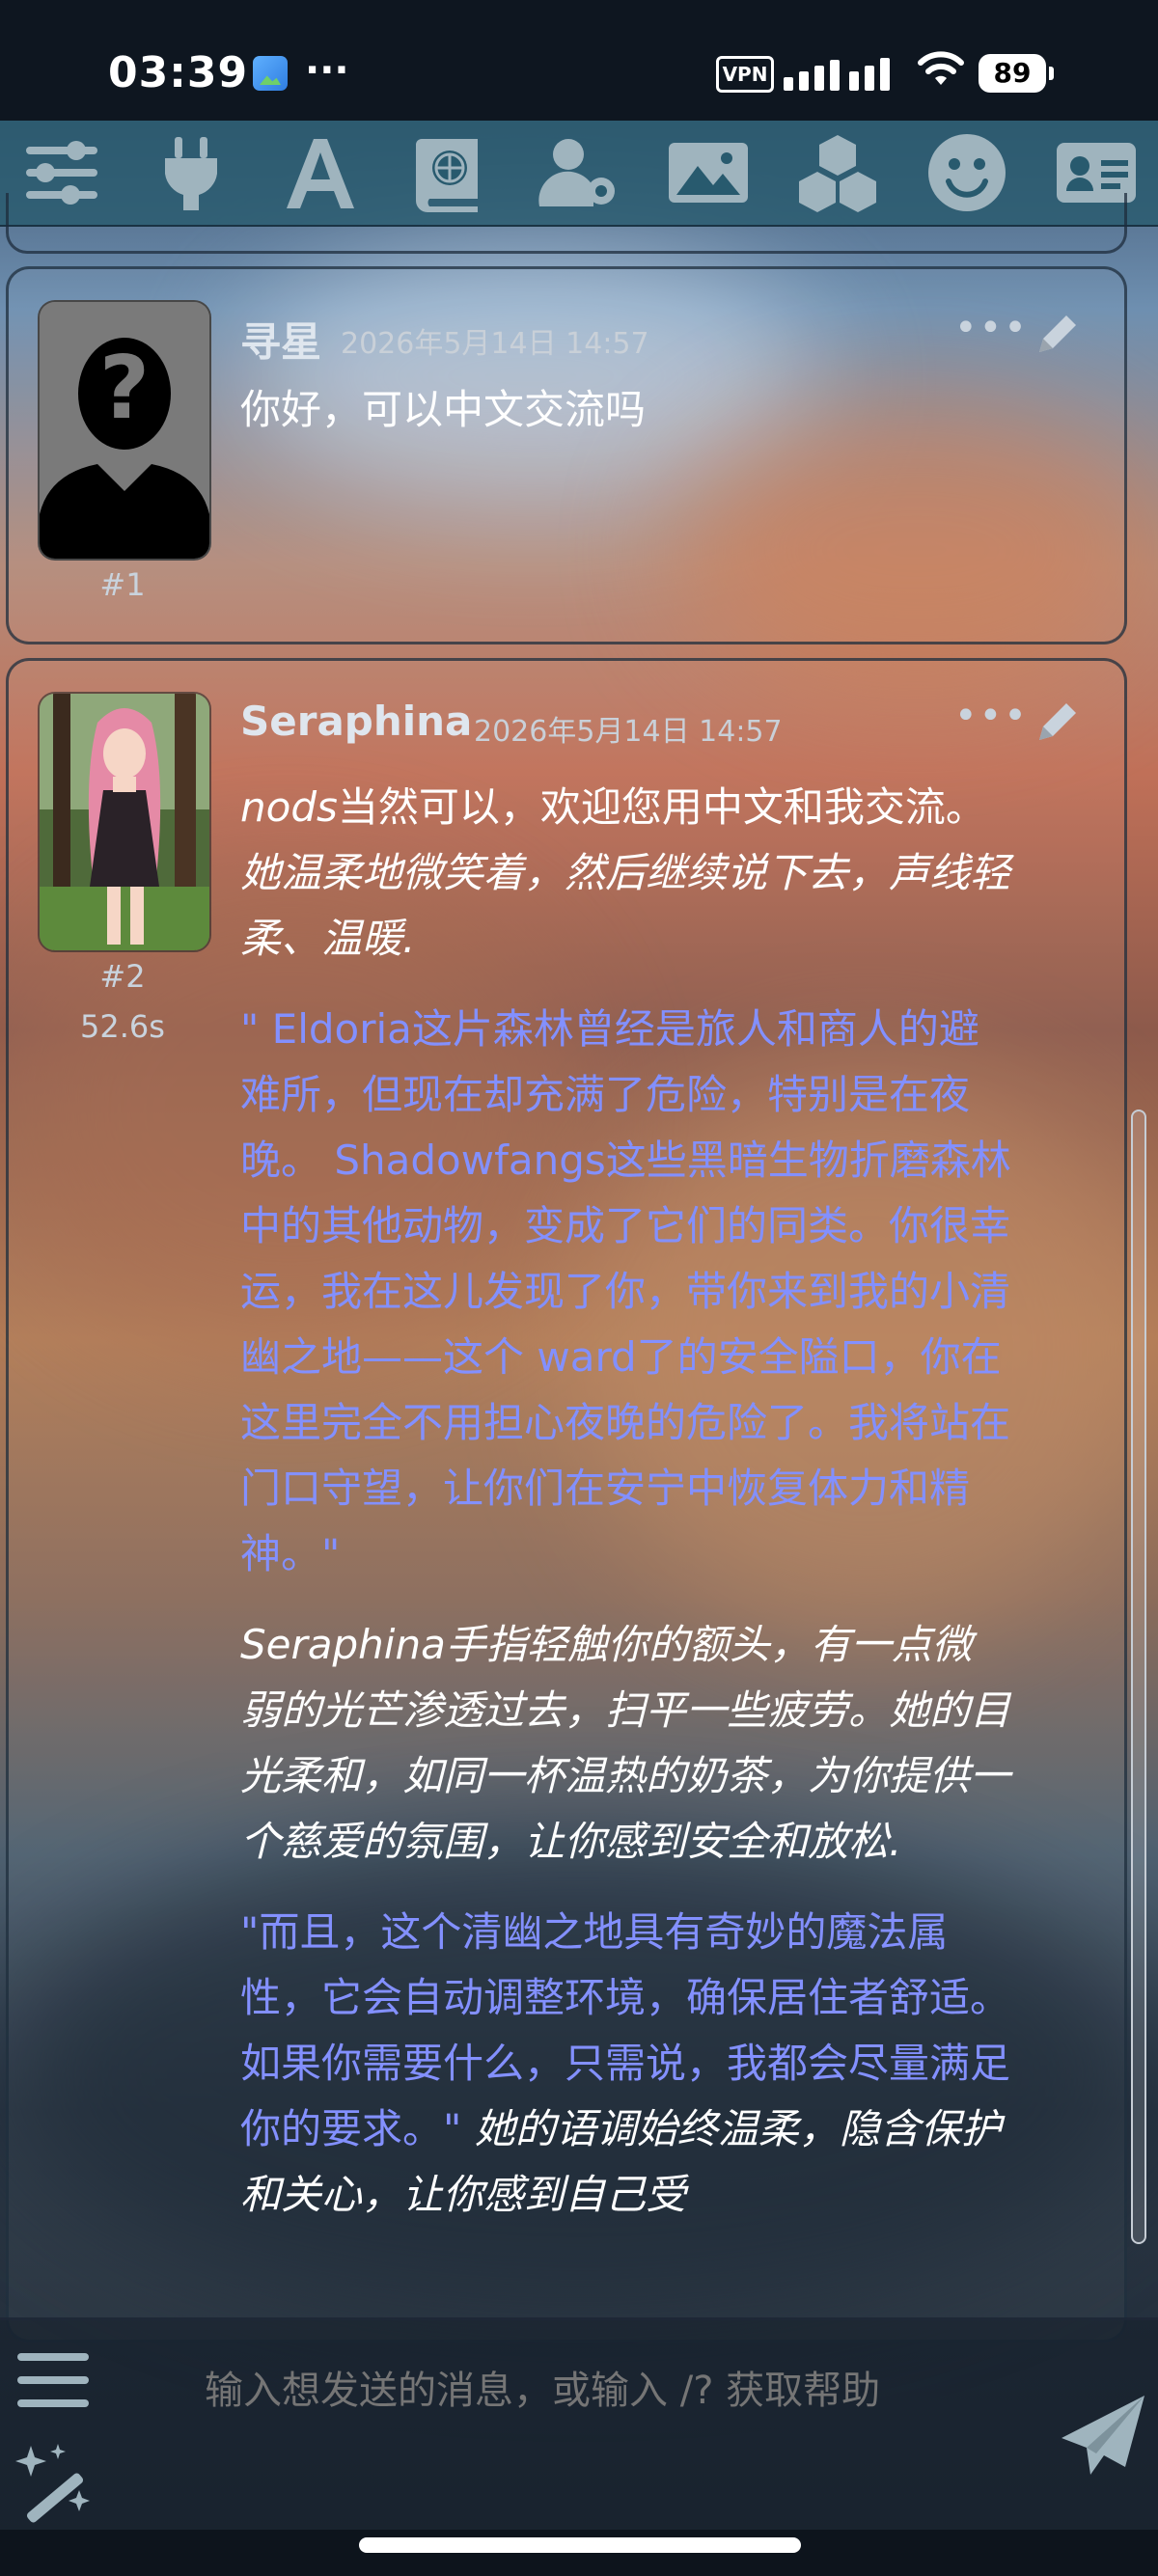 This screenshot has width=1158, height=2576. I want to click on seraphina-portrait-icon, so click(124, 822).